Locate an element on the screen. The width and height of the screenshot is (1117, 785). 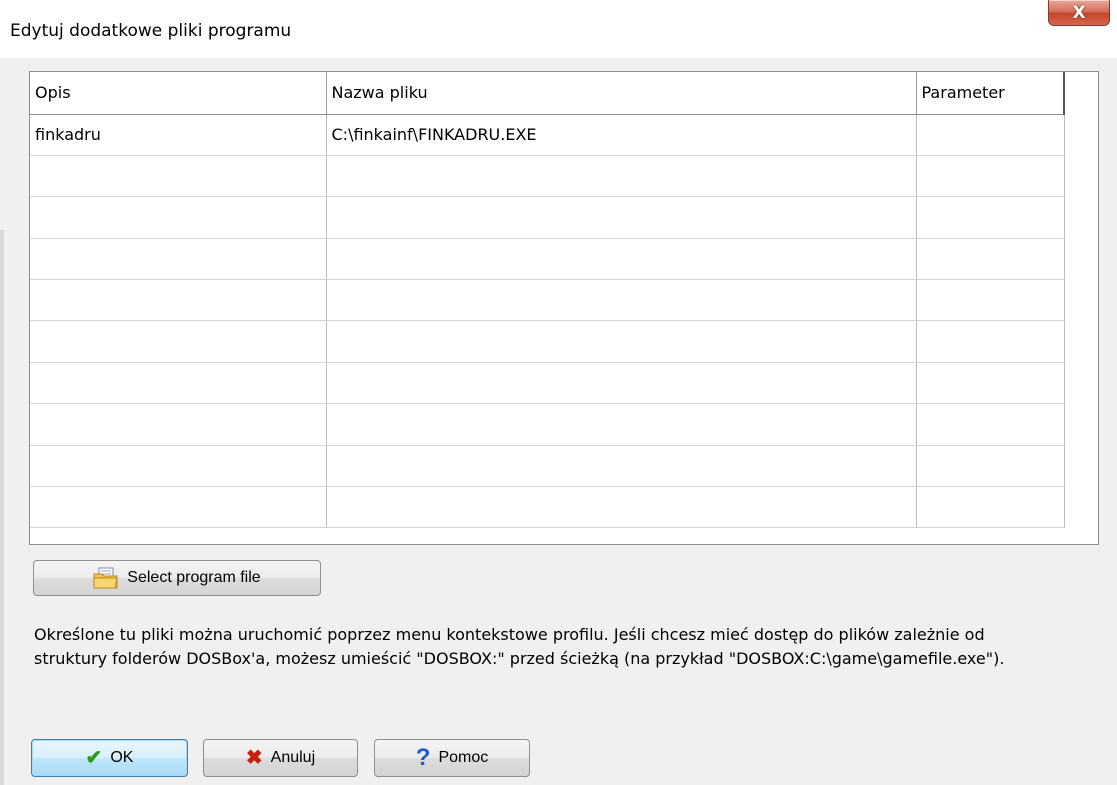
select-program-file-button: Select program file is located at coordinates (177, 578).